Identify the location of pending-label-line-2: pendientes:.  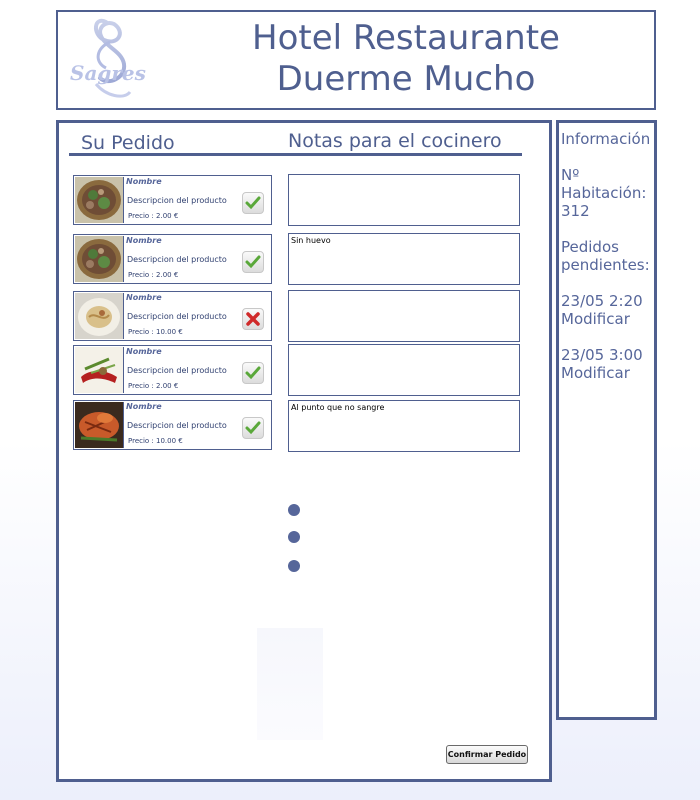
(605, 265).